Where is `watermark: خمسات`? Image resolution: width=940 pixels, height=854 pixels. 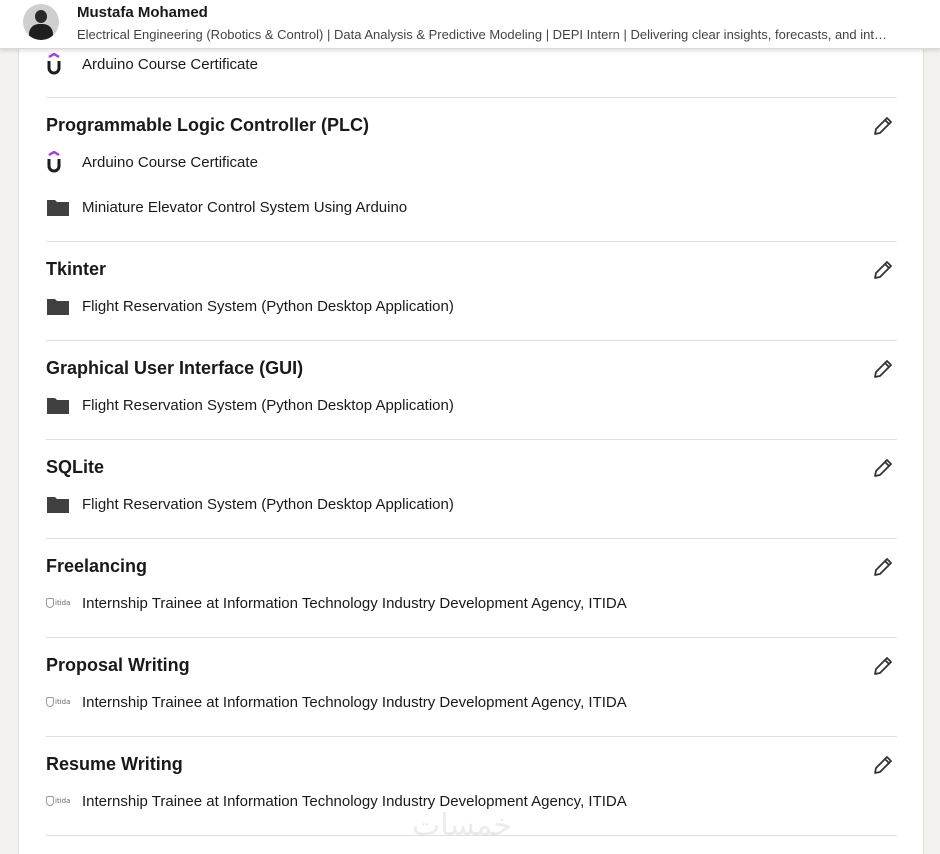
watermark: خمسات is located at coordinates (462, 825).